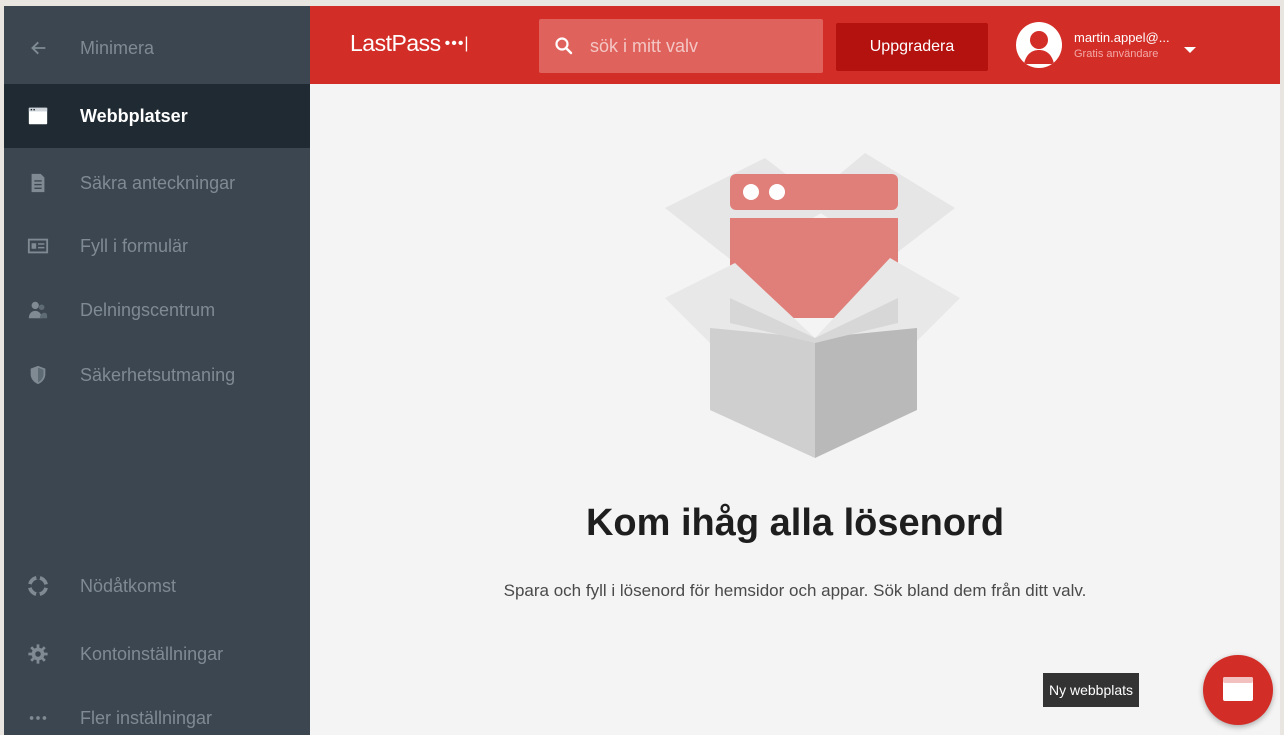 Image resolution: width=1284 pixels, height=735 pixels. What do you see at coordinates (912, 47) in the screenshot?
I see `upgrade-button: Uppgradera` at bounding box center [912, 47].